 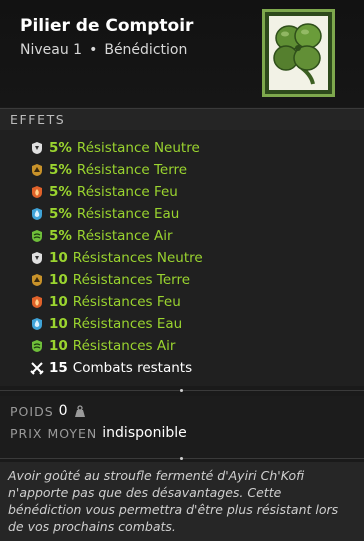 What do you see at coordinates (132, 170) in the screenshot?
I see `effect-label: Résistance Terre` at bounding box center [132, 170].